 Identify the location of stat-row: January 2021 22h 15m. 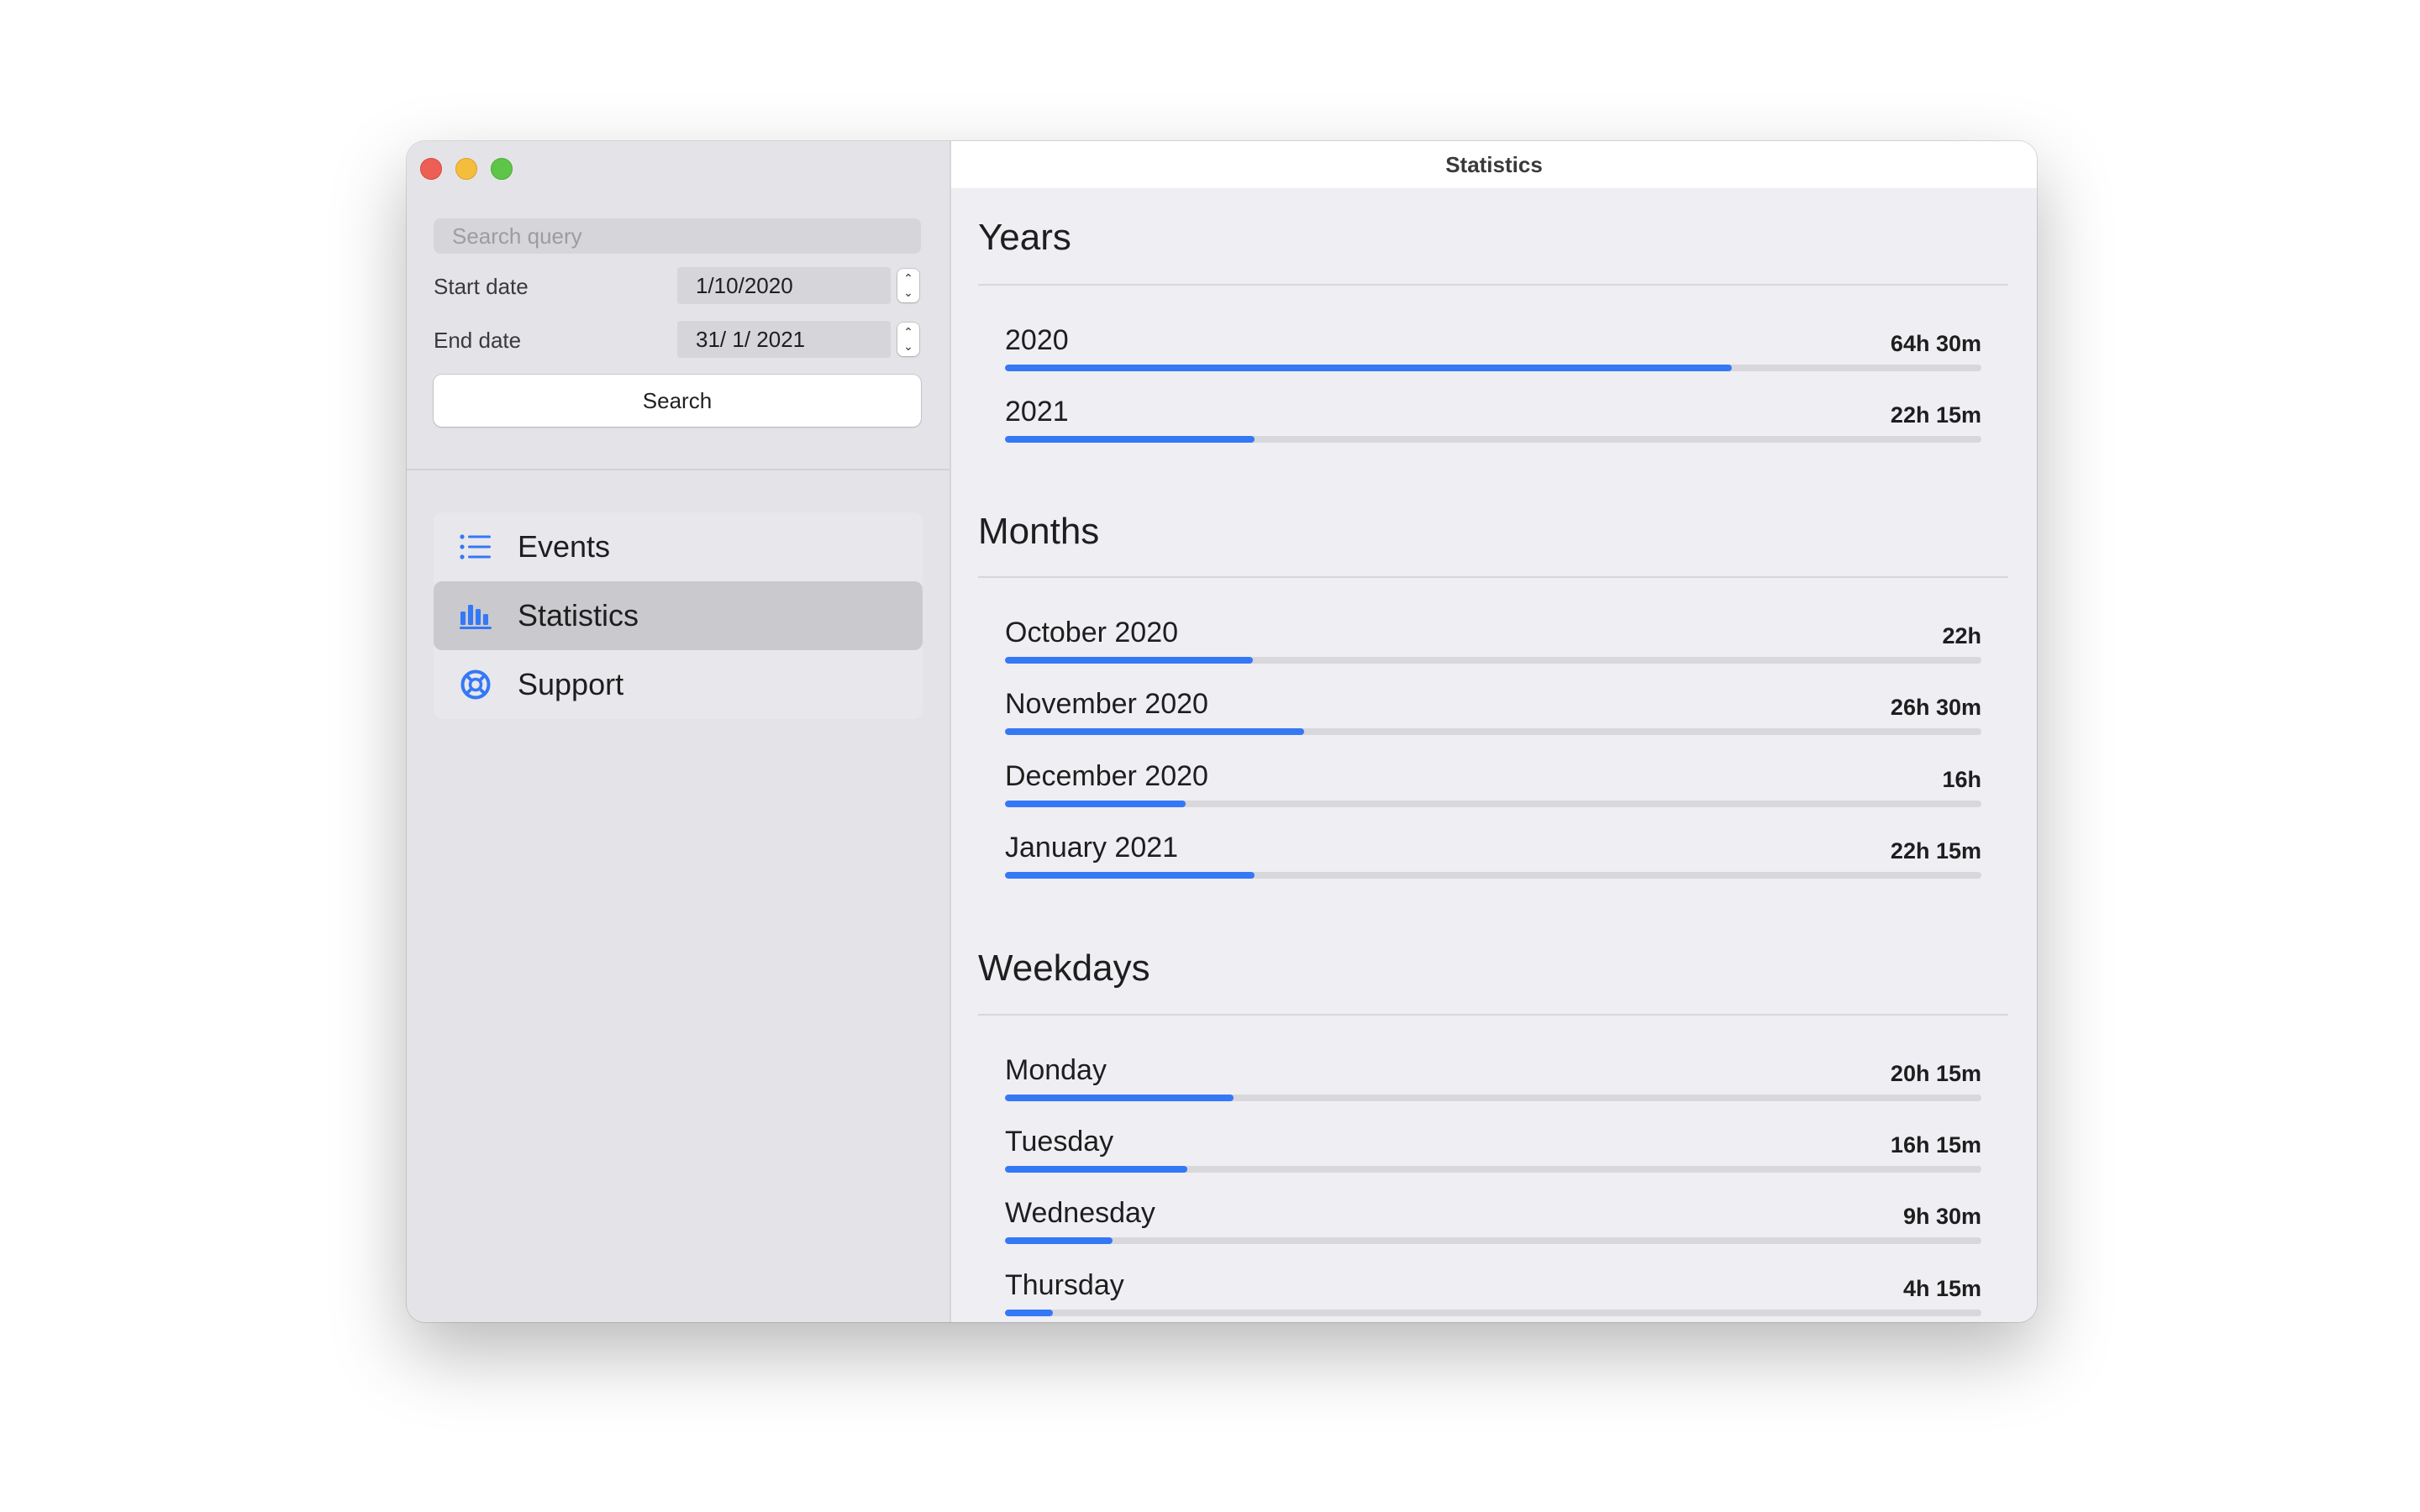
(1493, 858).